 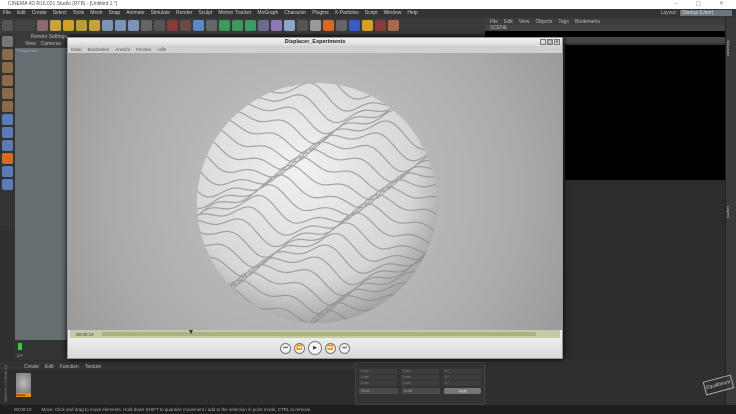 What do you see at coordinates (295, 13) in the screenshot?
I see `menu-character: Character` at bounding box center [295, 13].